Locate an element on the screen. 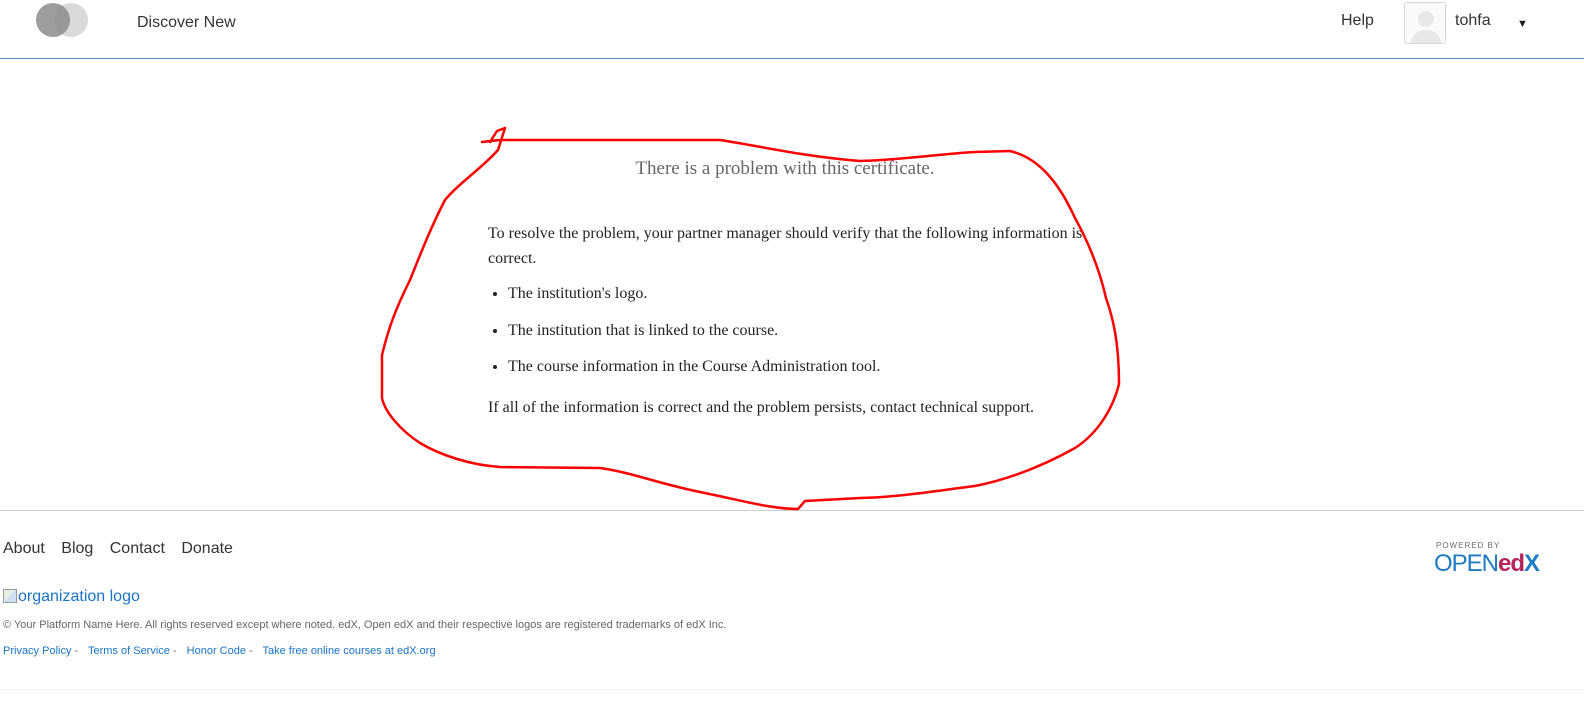 Image resolution: width=1584 pixels, height=718 pixels. help-link: Help is located at coordinates (1357, 21).